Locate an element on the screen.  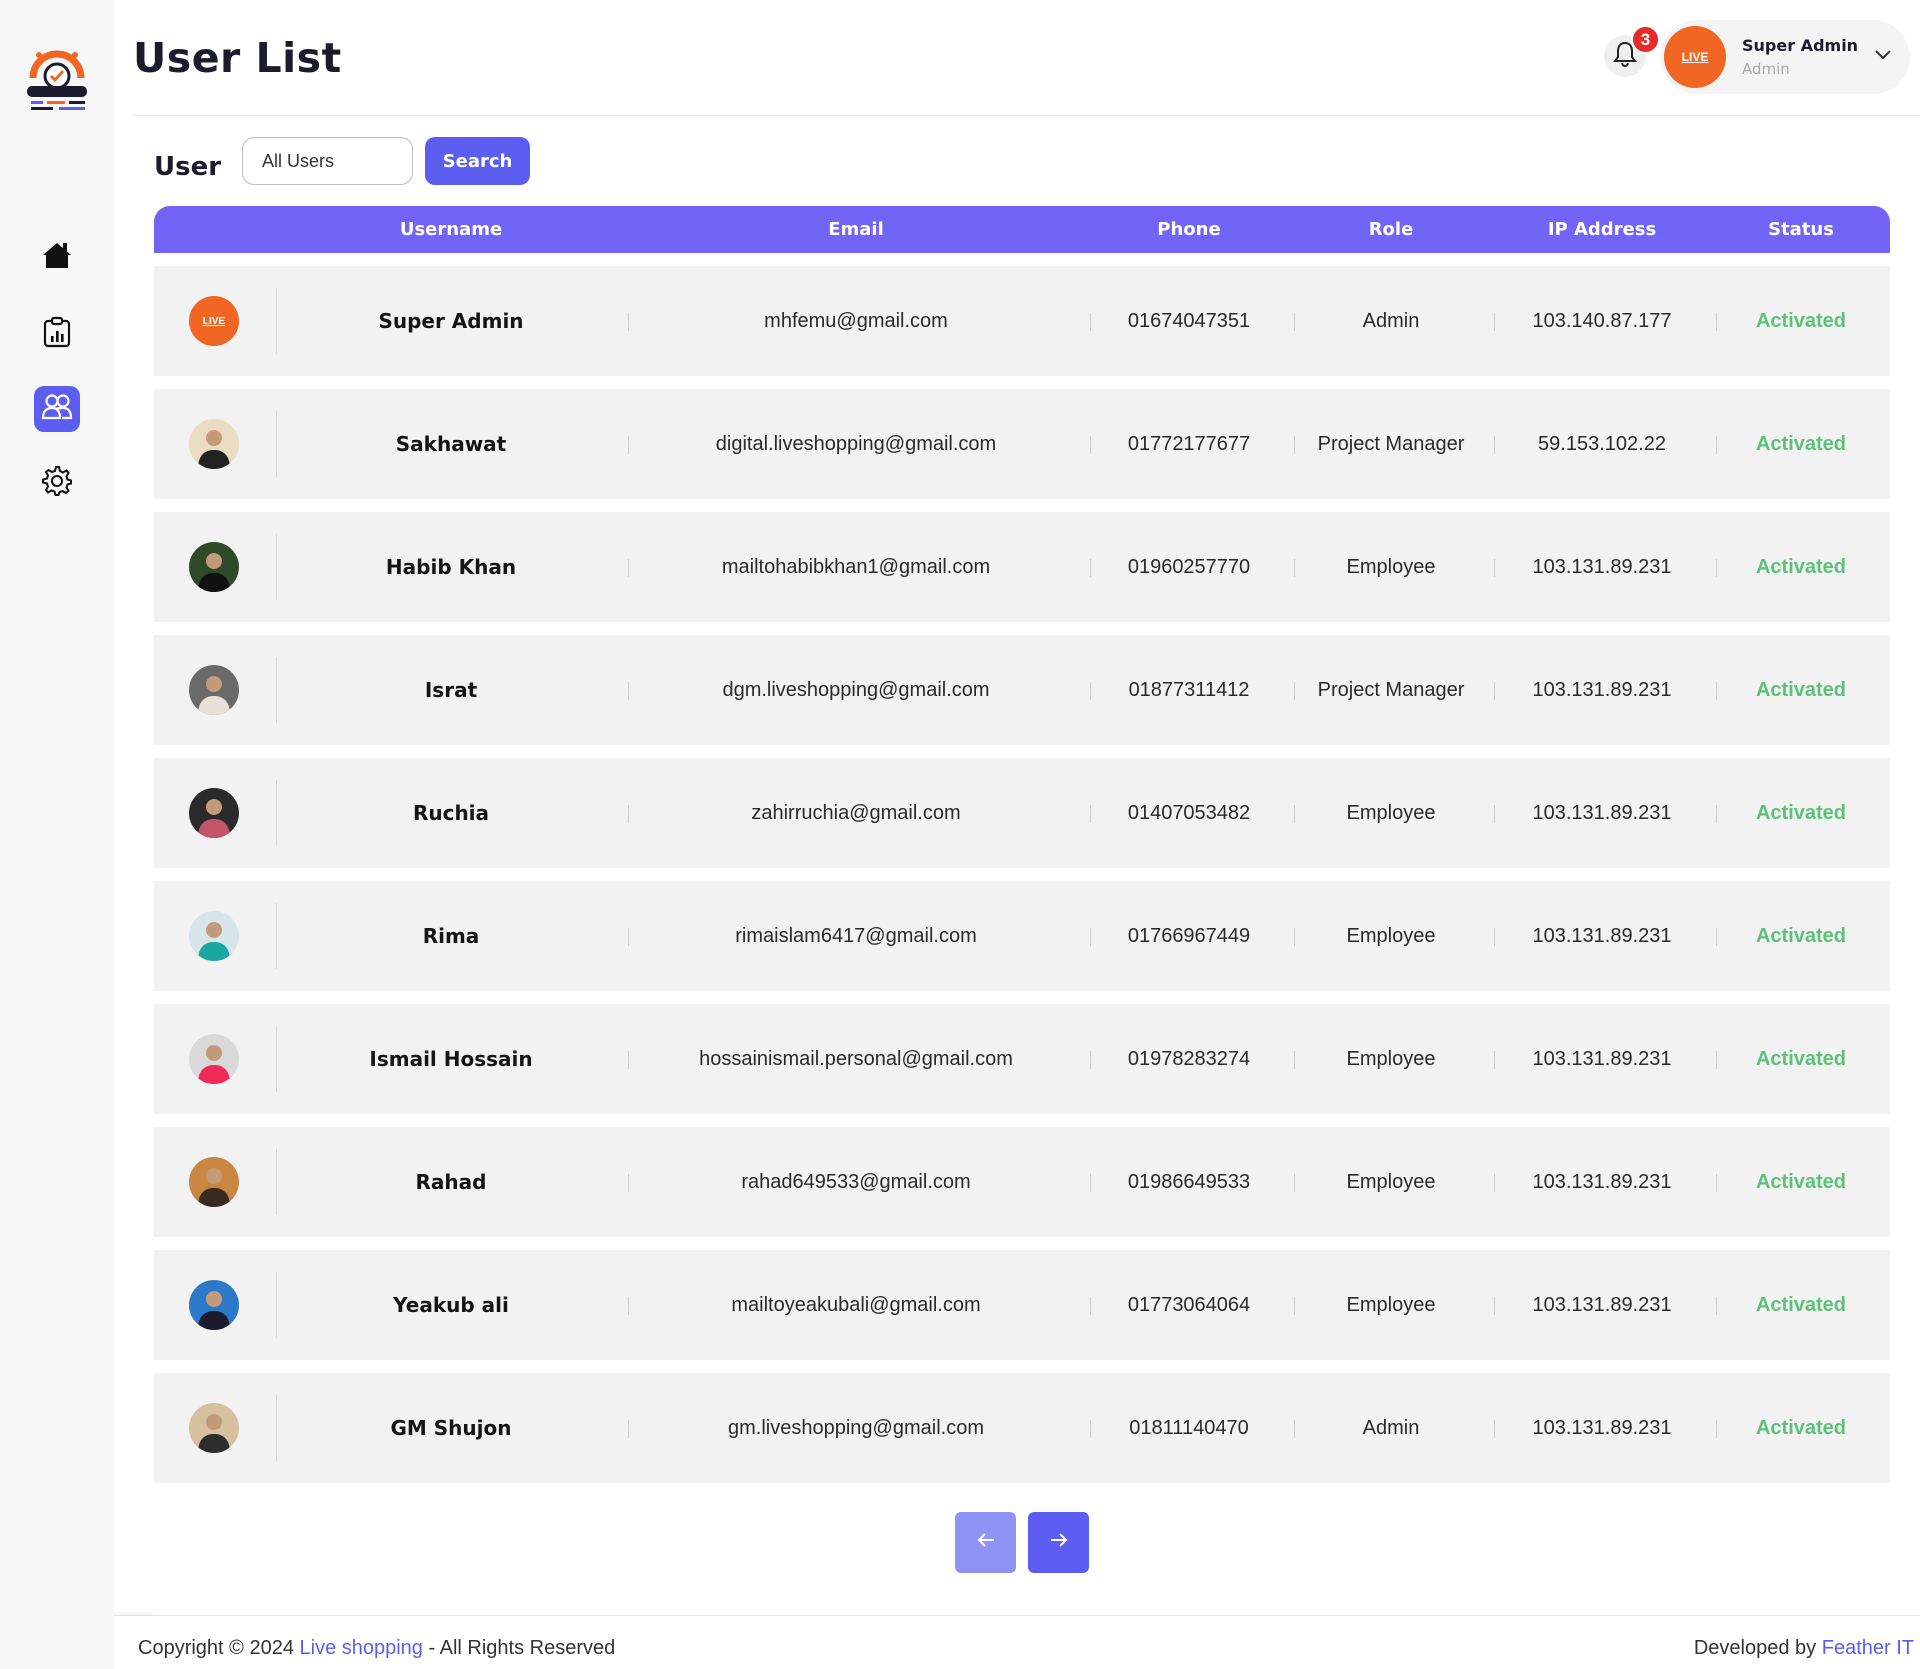
phone-cell: 01772177677 is located at coordinates (1189, 443).